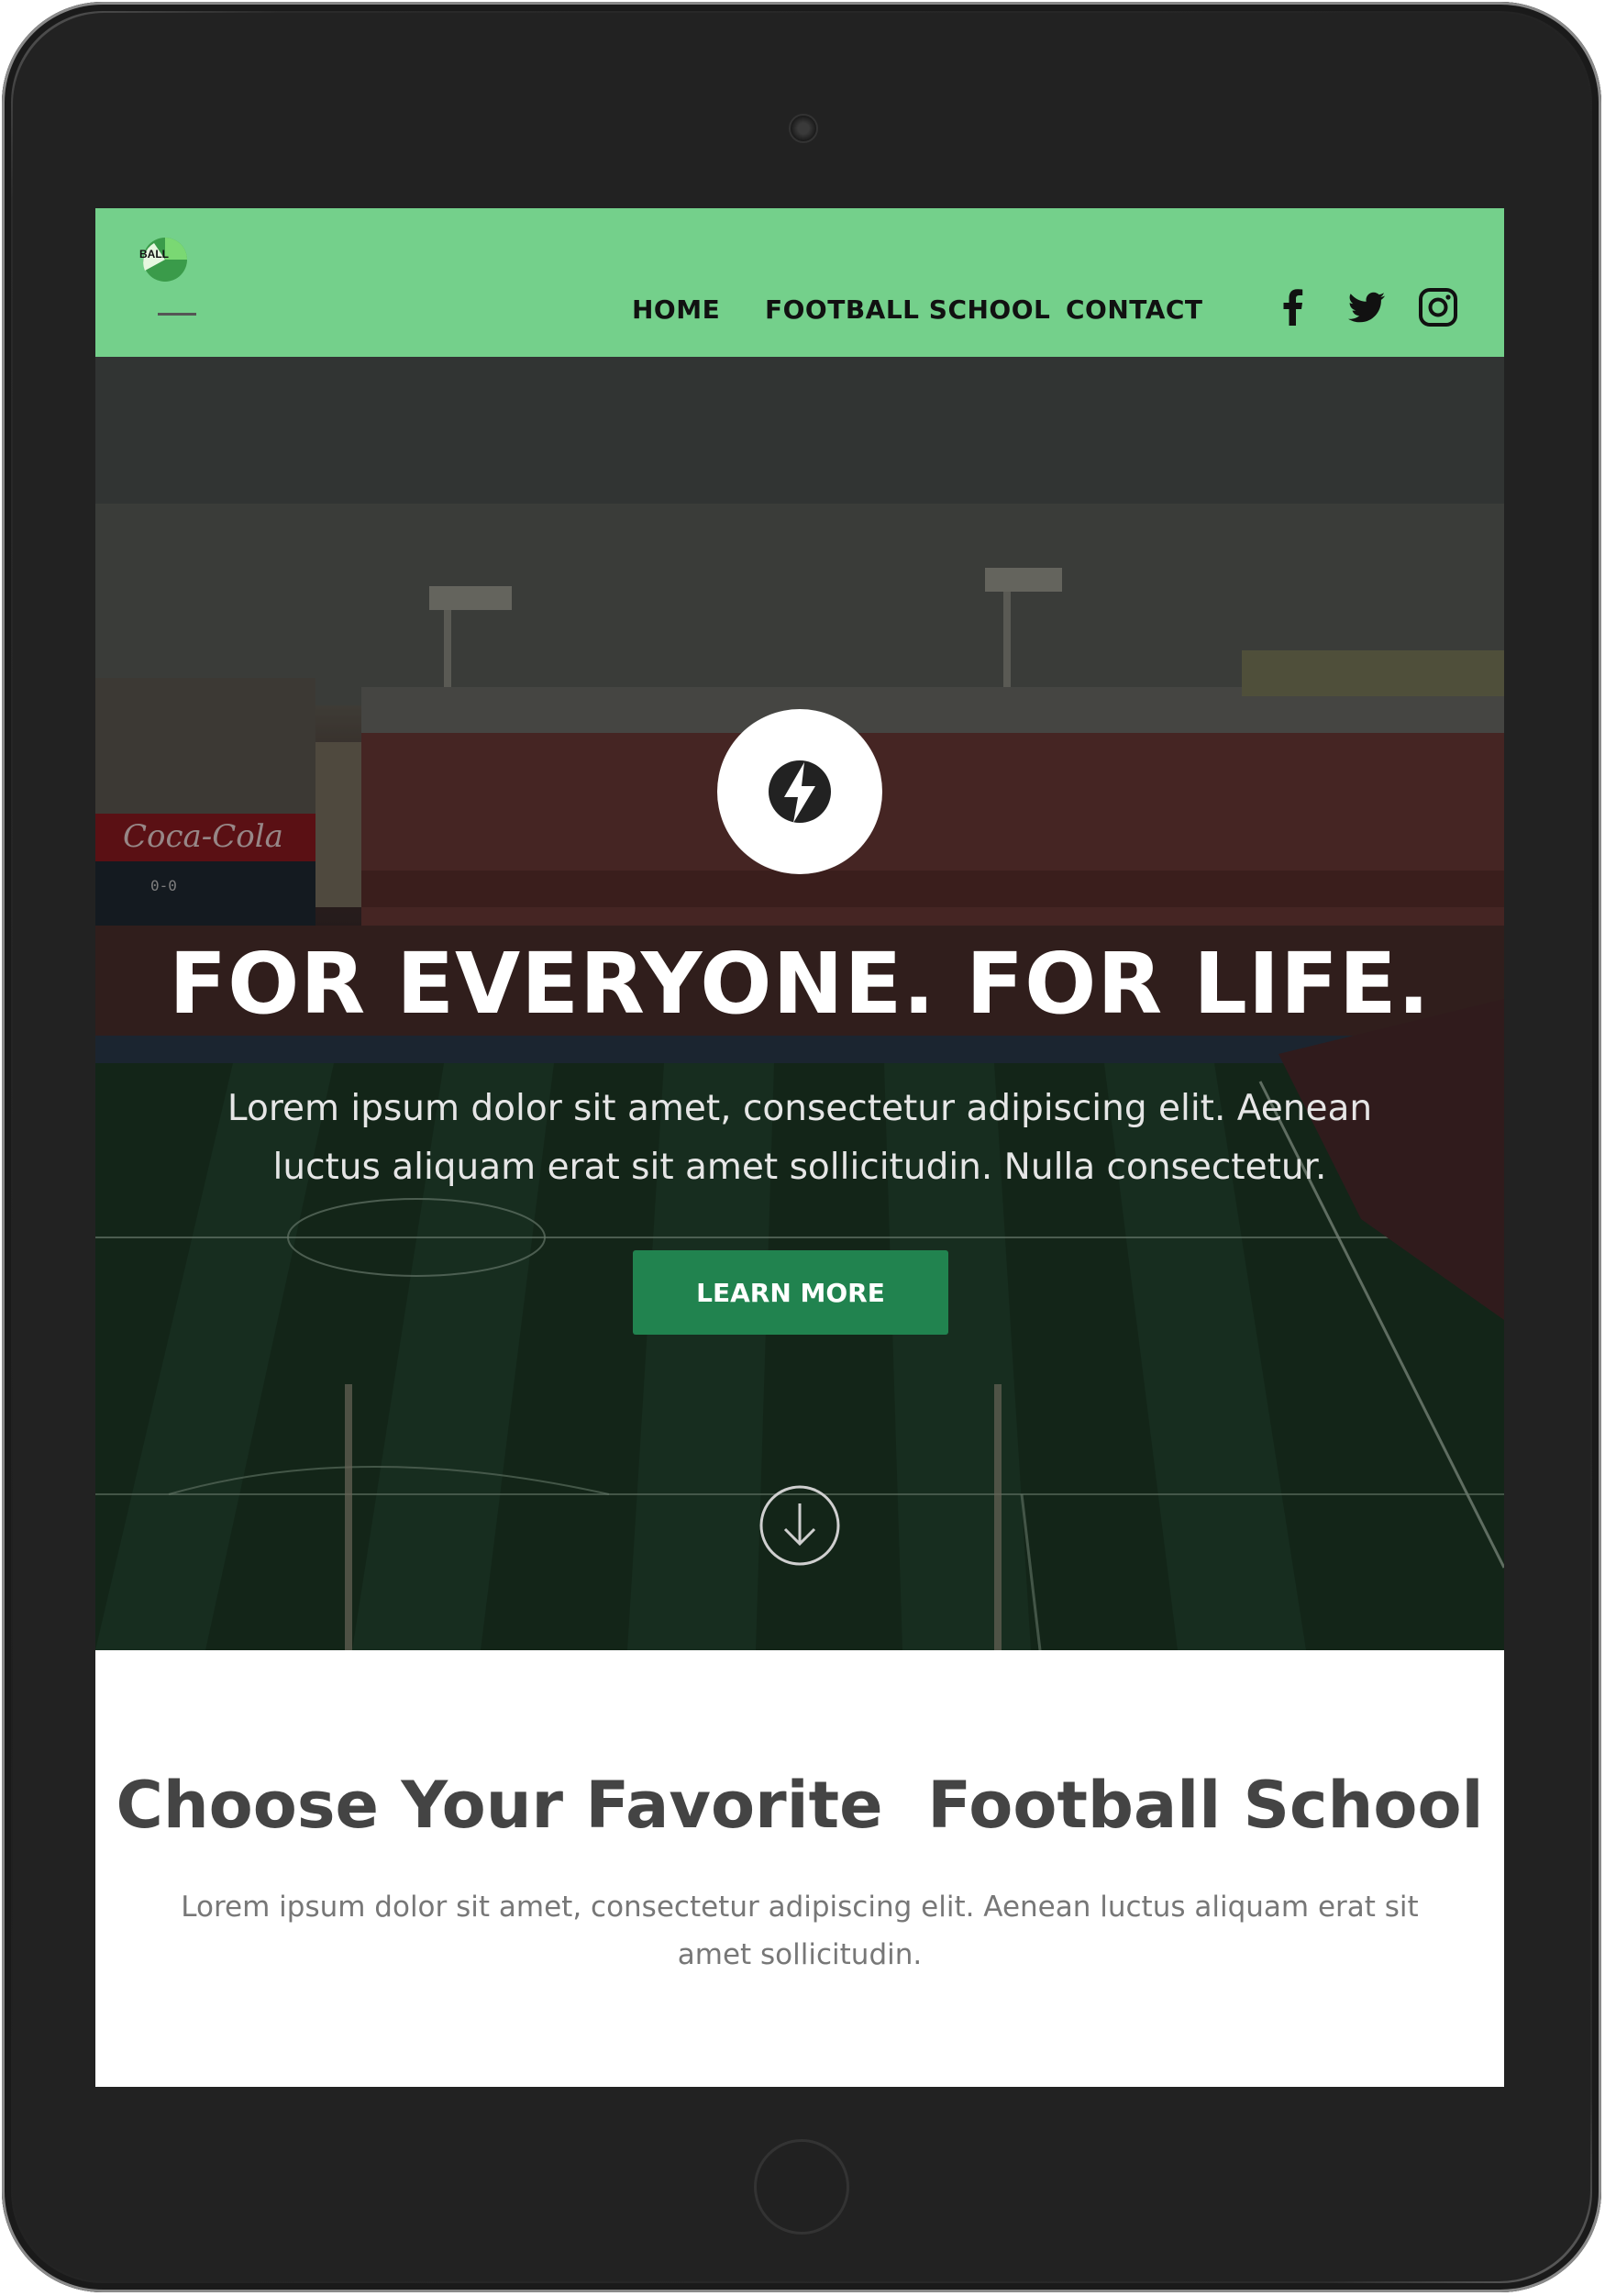 The height and width of the screenshot is (2296, 1605). Describe the element at coordinates (1134, 309) in the screenshot. I see `nav-contact: CONTACT` at that location.